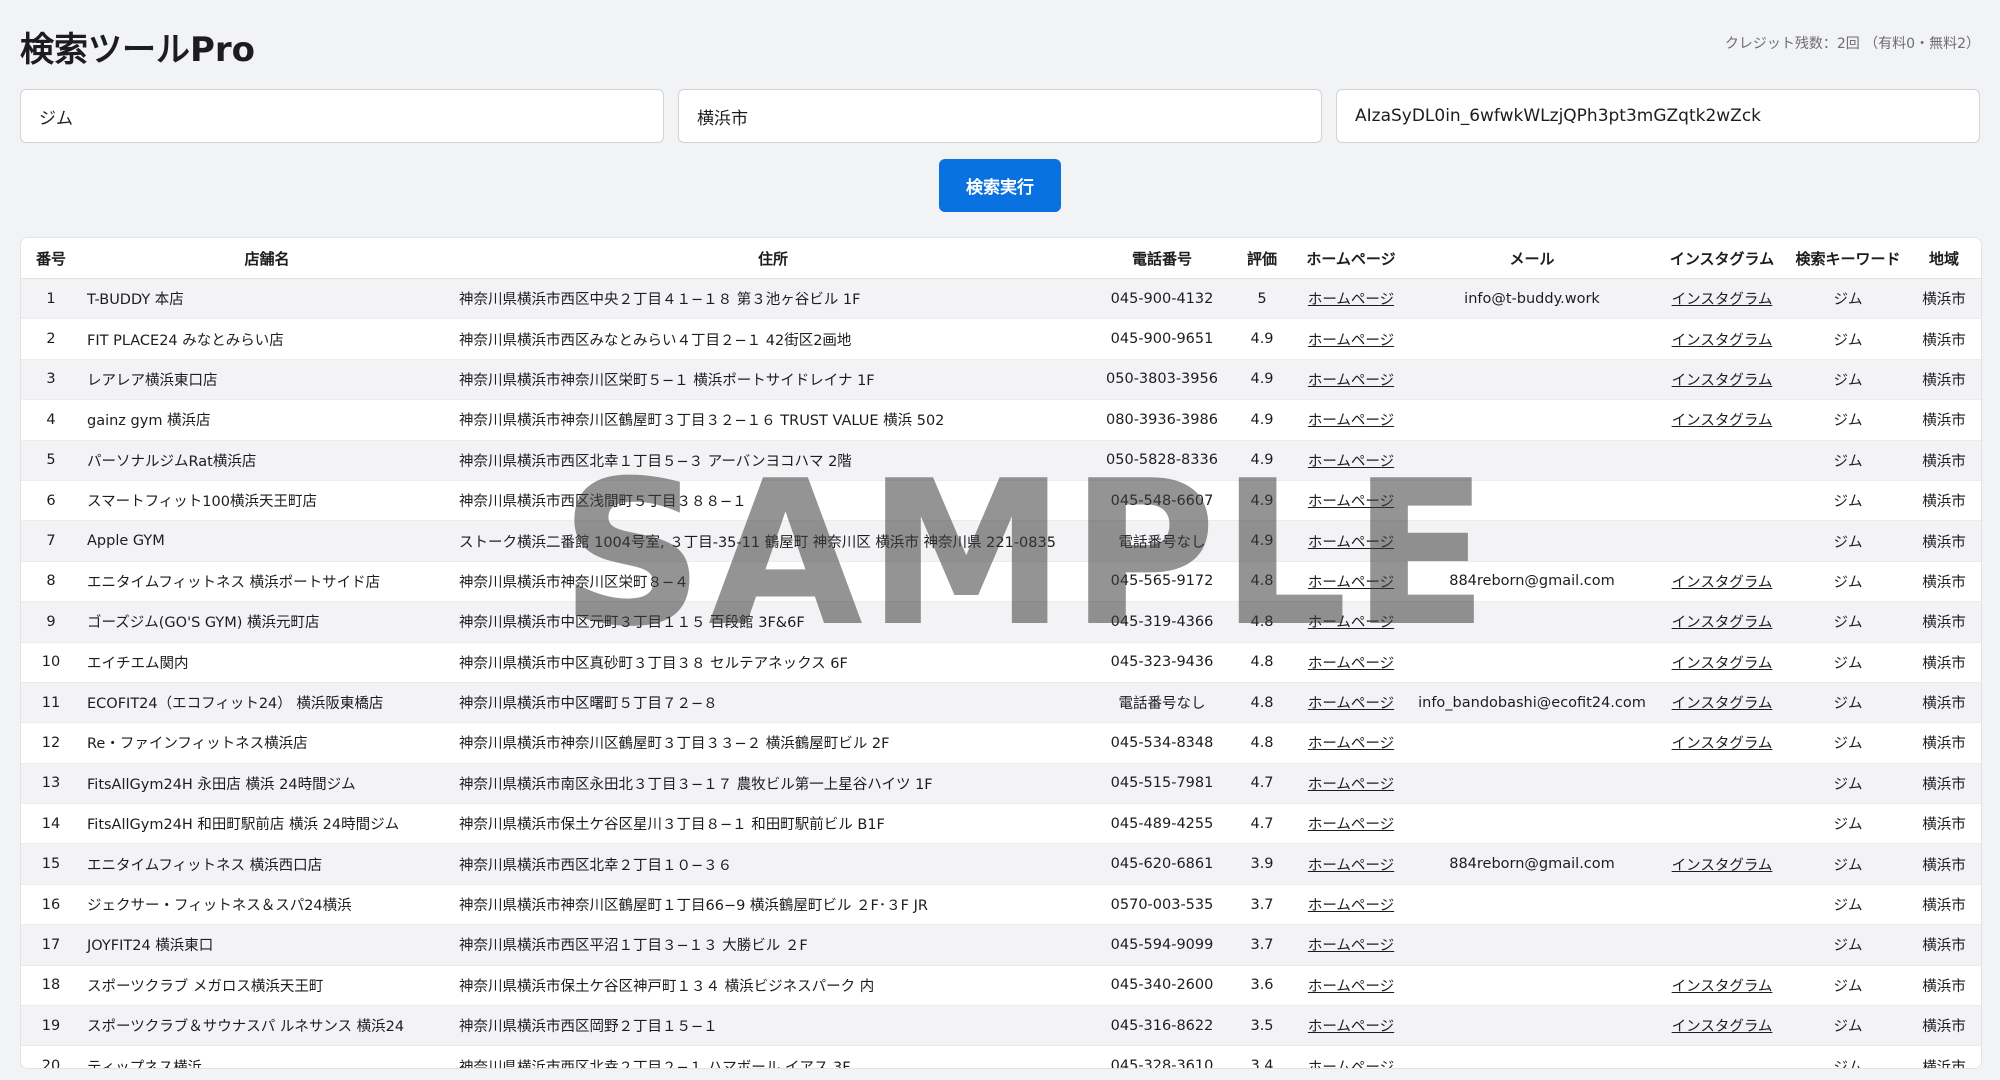 The height and width of the screenshot is (1080, 2000). What do you see at coordinates (51, 662) in the screenshot?
I see `cell-number: 10` at bounding box center [51, 662].